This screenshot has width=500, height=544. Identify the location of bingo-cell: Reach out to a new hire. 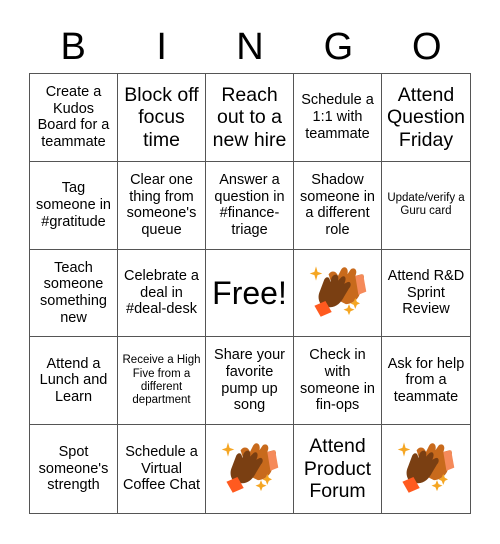
(250, 118).